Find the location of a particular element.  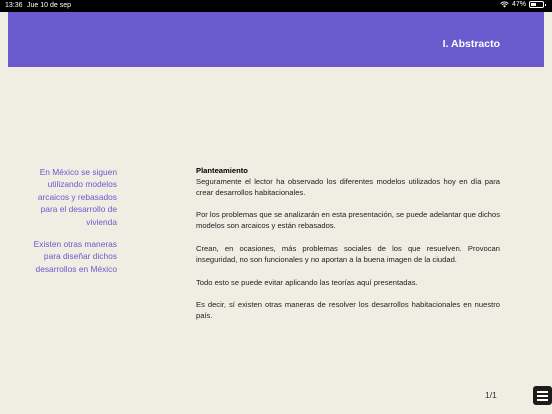

page-number: 1/1 is located at coordinates (491, 395).